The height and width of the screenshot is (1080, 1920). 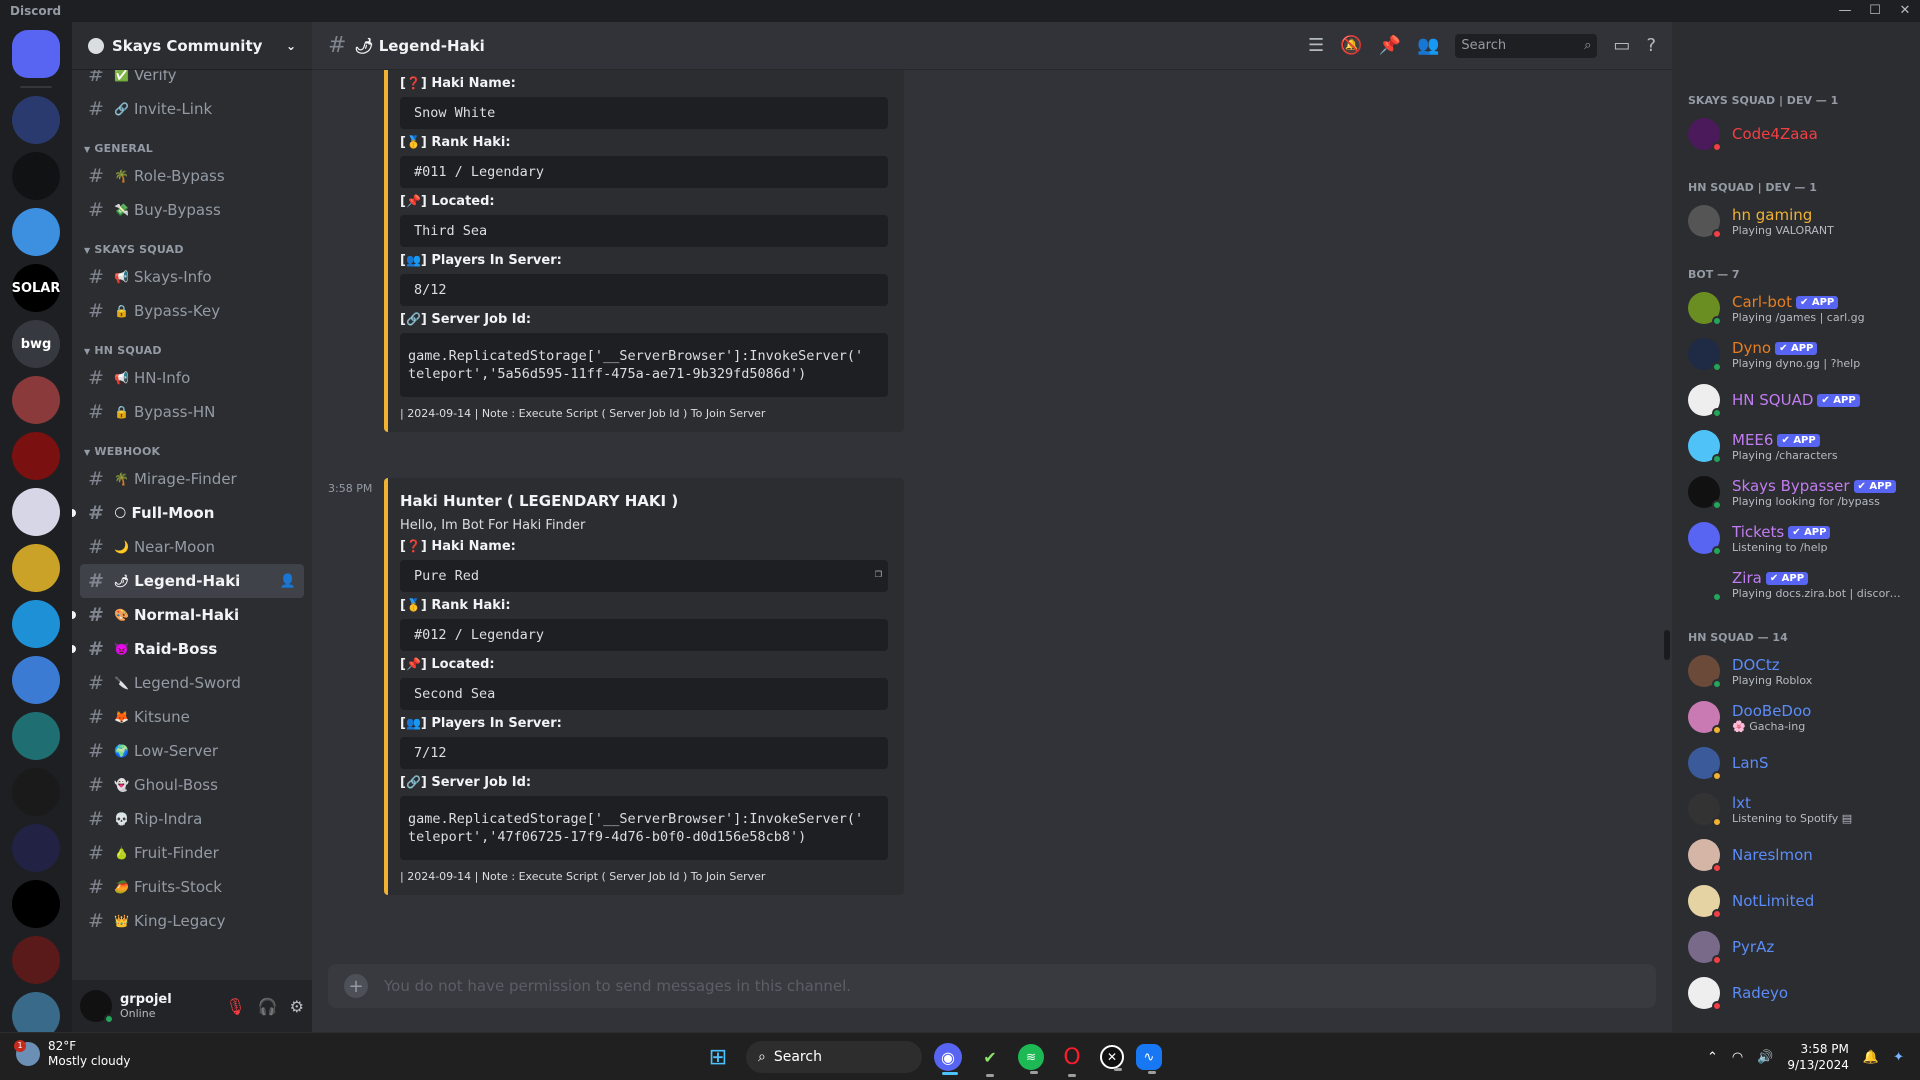 I want to click on channel-normal-haki: # 🎨 Normal-Haki, so click(x=188, y=615).